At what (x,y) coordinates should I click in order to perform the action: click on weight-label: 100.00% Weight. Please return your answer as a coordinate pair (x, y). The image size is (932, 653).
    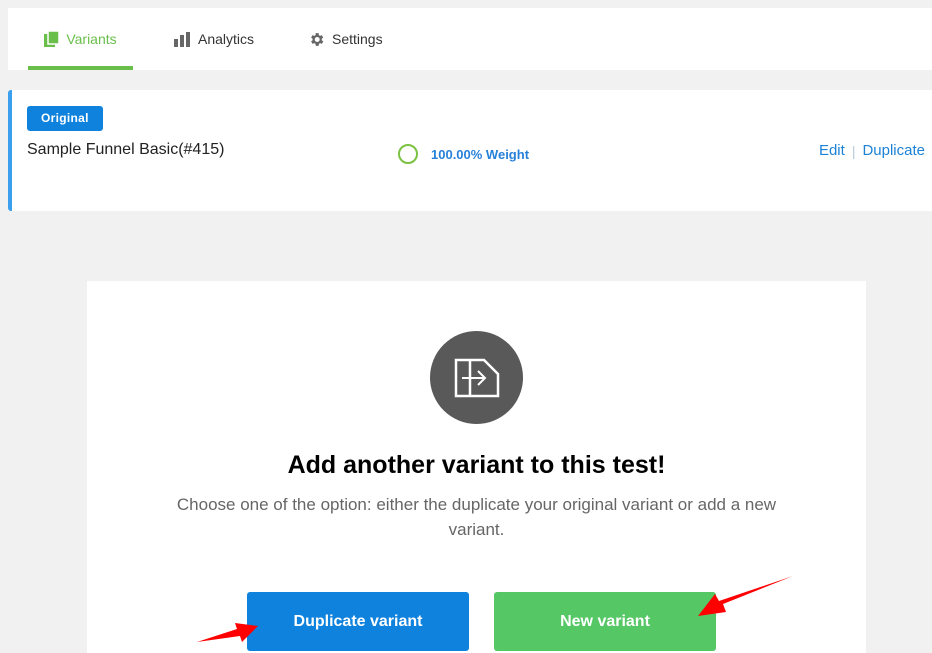
    Looking at the image, I should click on (480, 154).